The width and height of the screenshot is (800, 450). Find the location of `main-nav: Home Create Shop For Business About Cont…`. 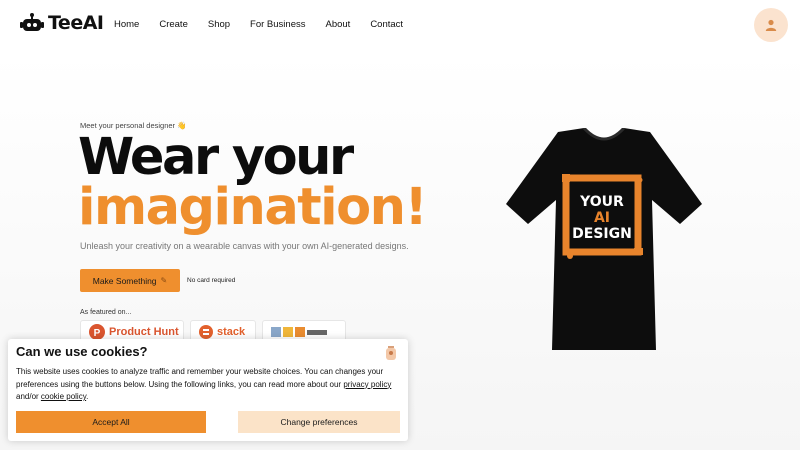

main-nav: Home Create Shop For Business About Cont… is located at coordinates (268, 24).